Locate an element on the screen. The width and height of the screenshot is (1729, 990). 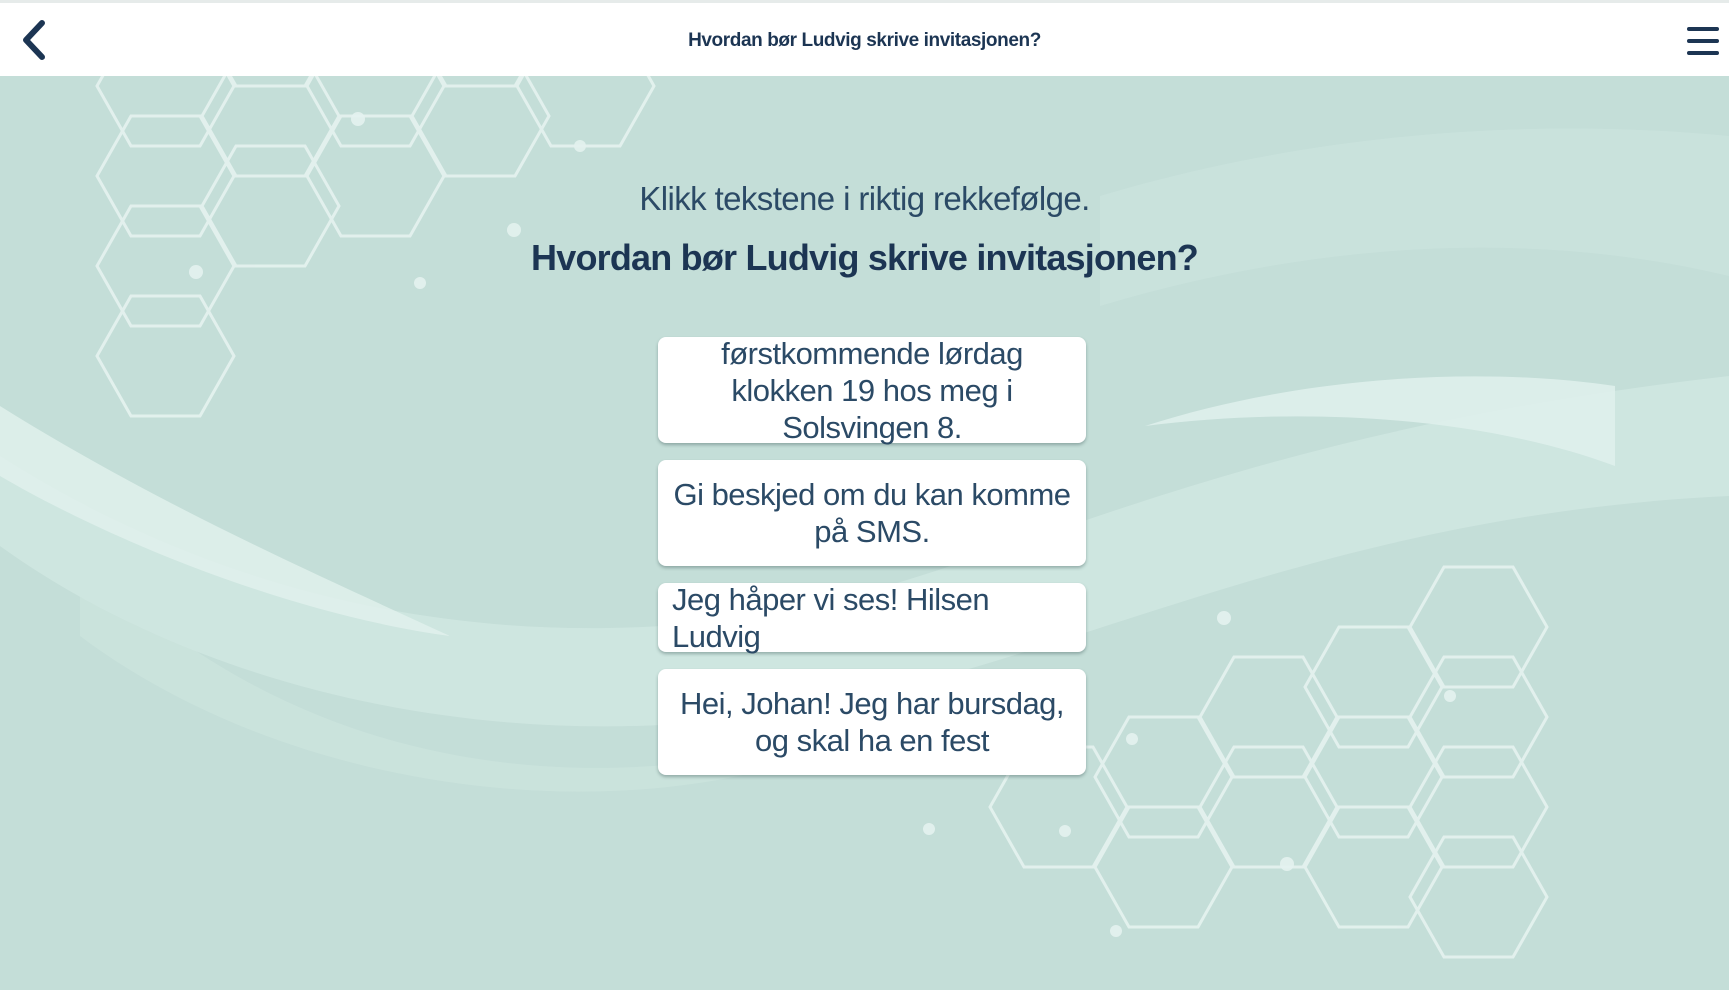
answer-option: Gi beskjed om du kan komme på SMS. is located at coordinates (872, 513).